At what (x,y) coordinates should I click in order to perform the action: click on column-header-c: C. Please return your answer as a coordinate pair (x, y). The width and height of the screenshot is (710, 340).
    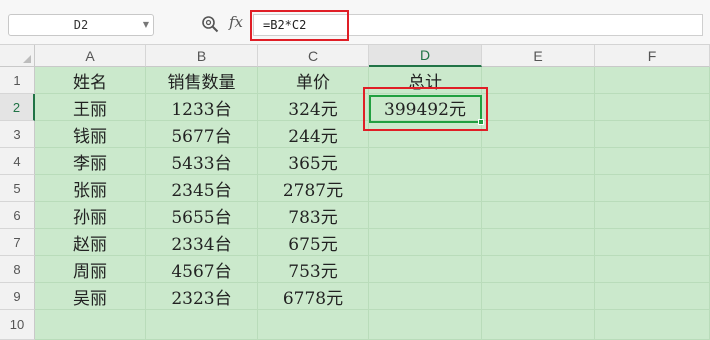
    Looking at the image, I should click on (313, 56).